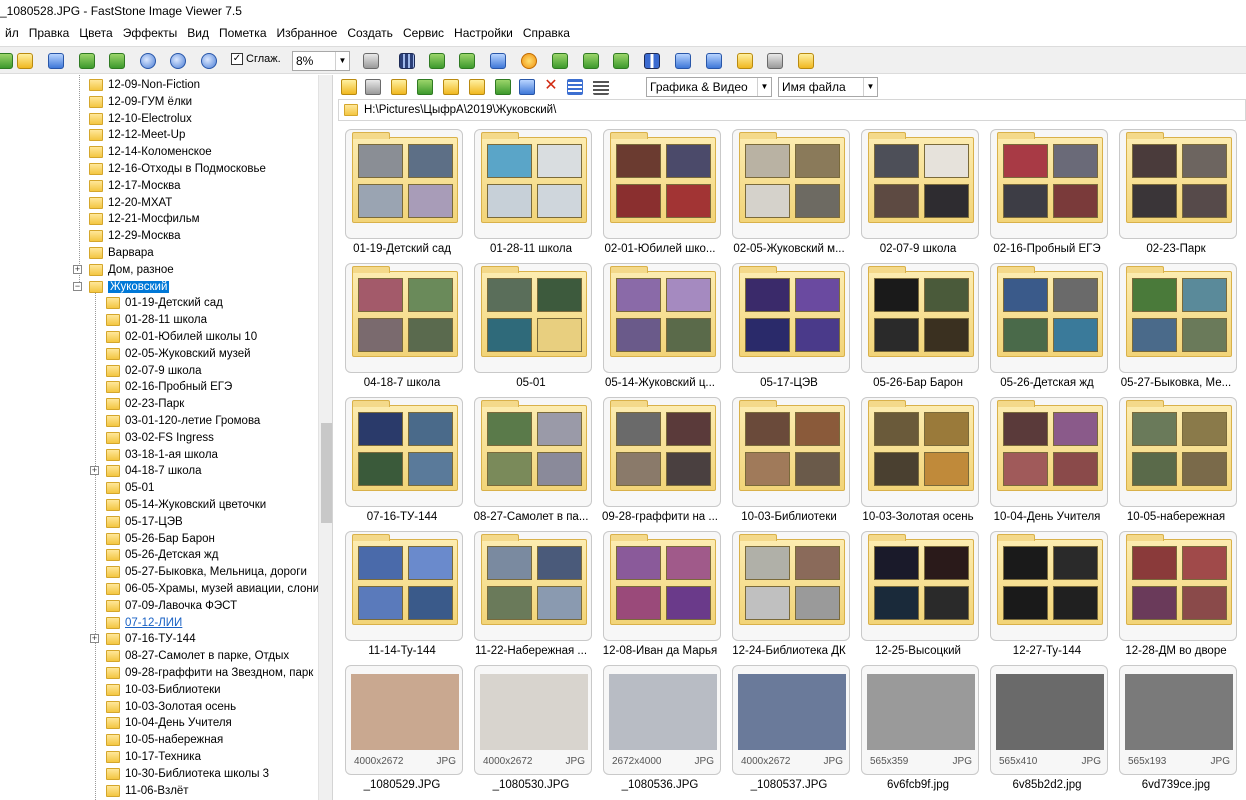 The image size is (1246, 800). I want to click on image-thumbnail: 4000x2672 JPG _1080529.JPG, so click(402, 726).